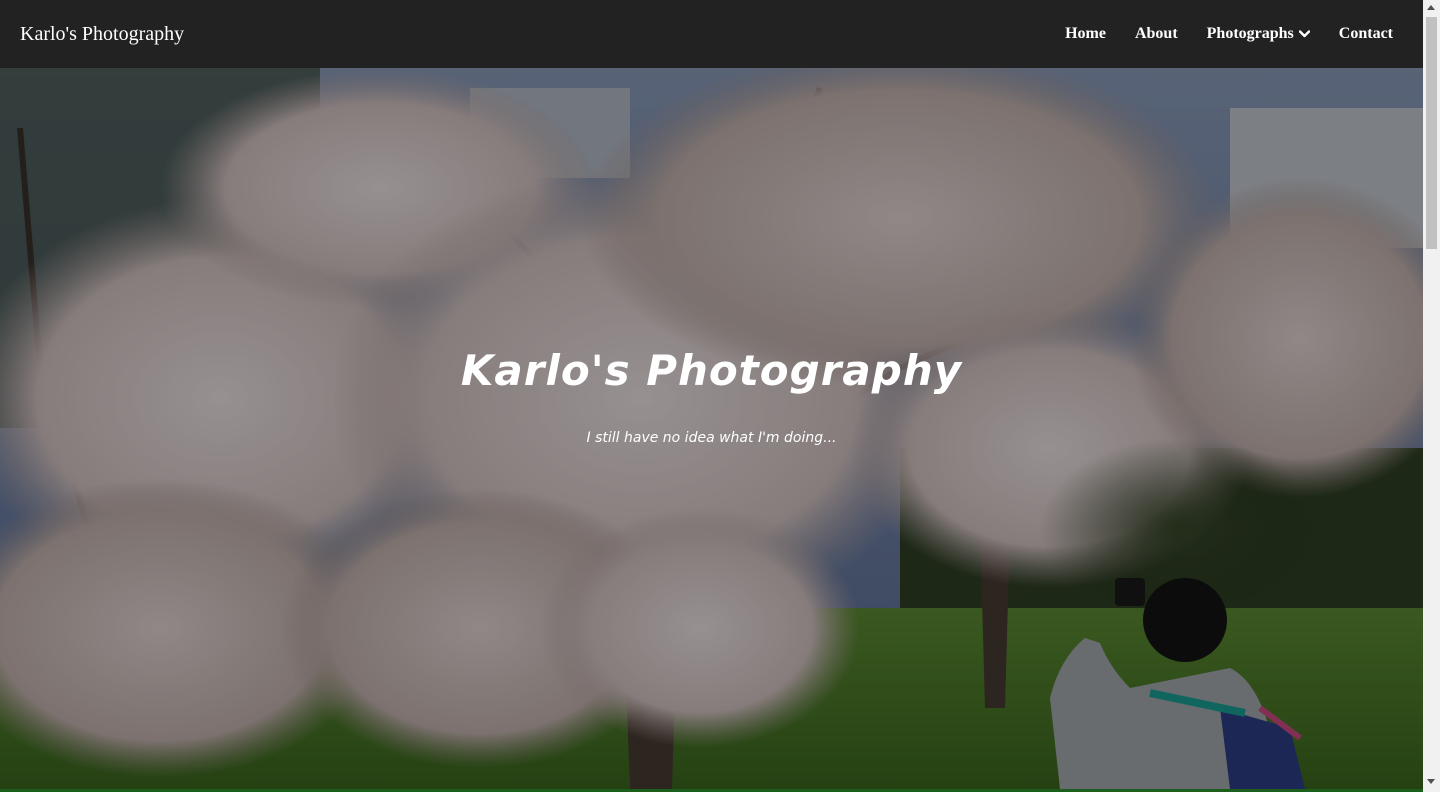 This screenshot has width=1440, height=792. I want to click on nav-link-home-label: Home, so click(1085, 33).